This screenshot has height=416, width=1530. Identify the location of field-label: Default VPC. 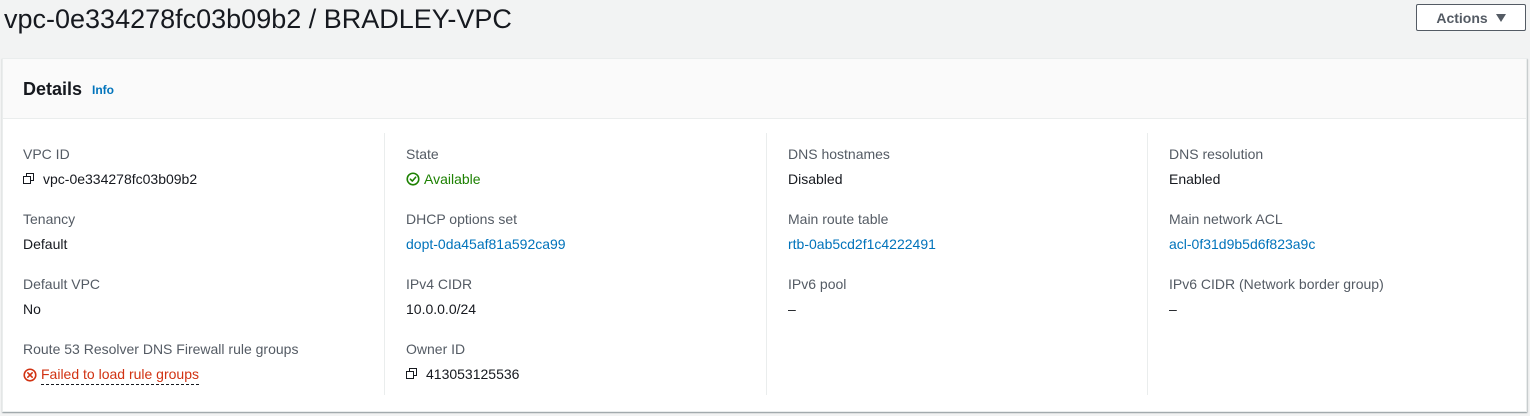
(62, 284).